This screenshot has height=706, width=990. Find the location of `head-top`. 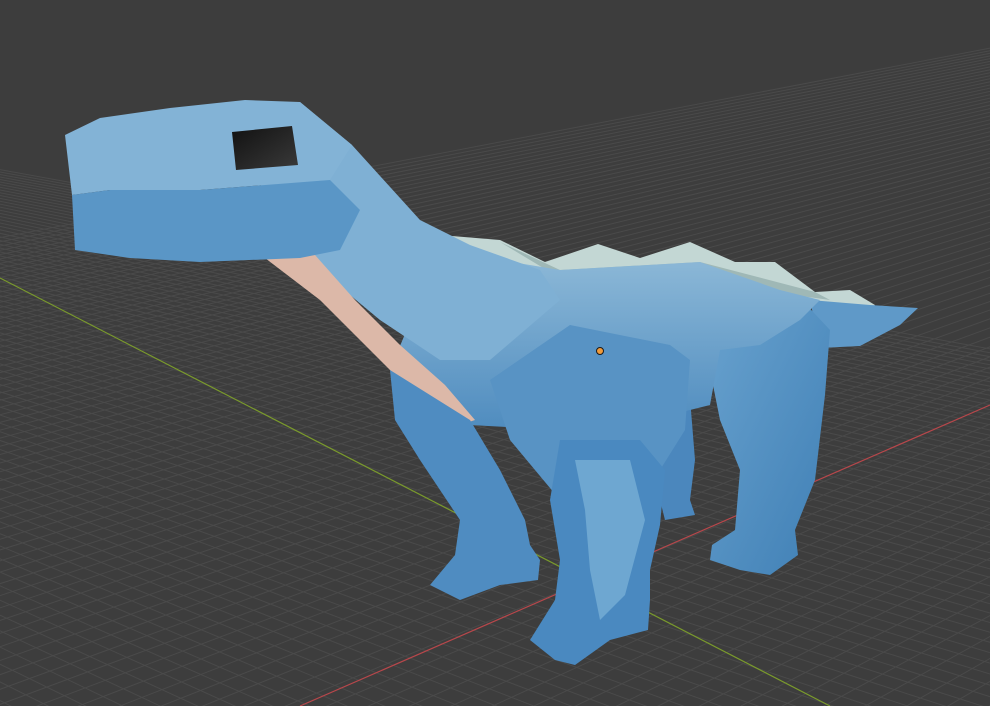

head-top is located at coordinates (208, 147).